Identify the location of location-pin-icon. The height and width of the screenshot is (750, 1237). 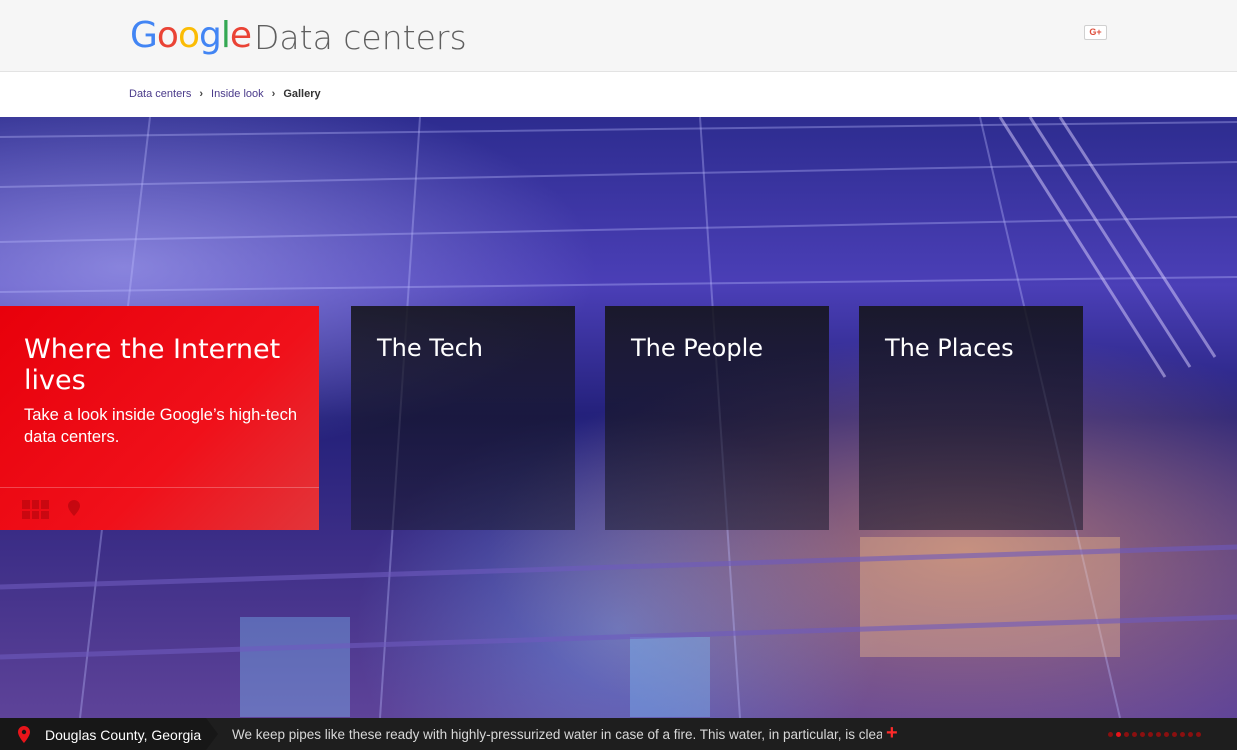
(24, 734).